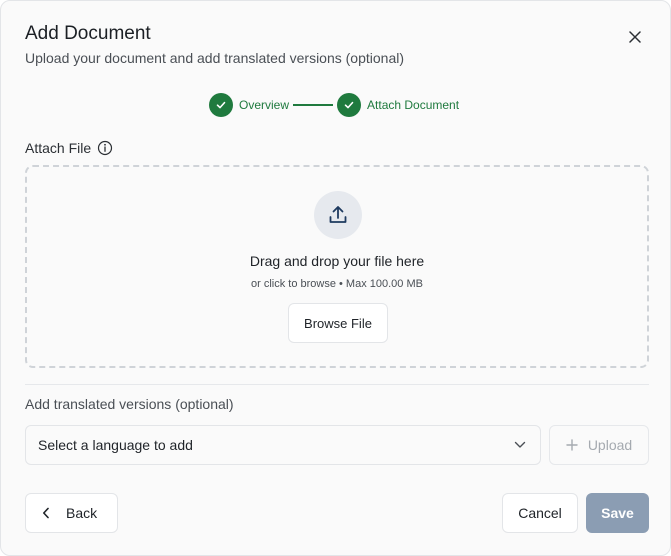  I want to click on info-icon, so click(105, 148).